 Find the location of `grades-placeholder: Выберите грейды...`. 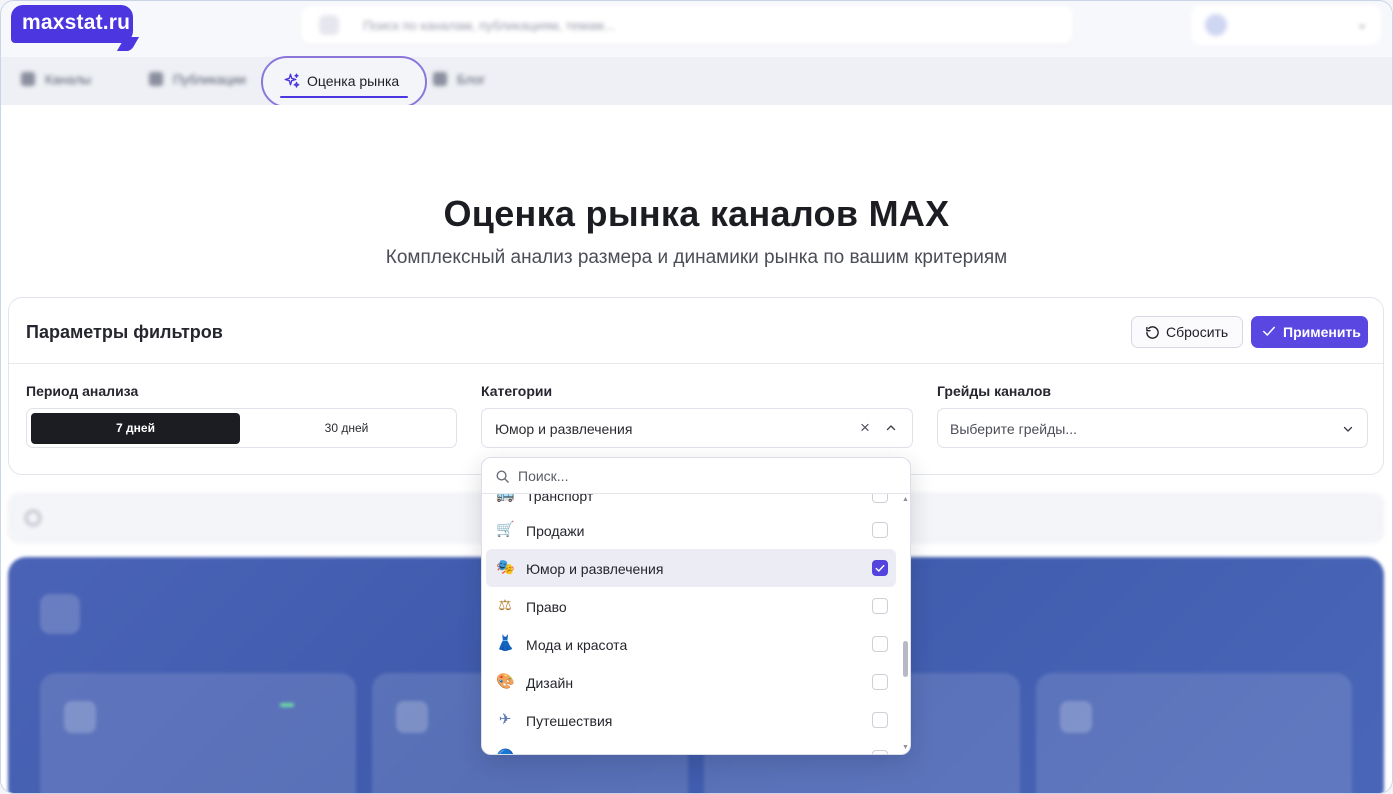

grades-placeholder: Выберите грейды... is located at coordinates (1013, 429).